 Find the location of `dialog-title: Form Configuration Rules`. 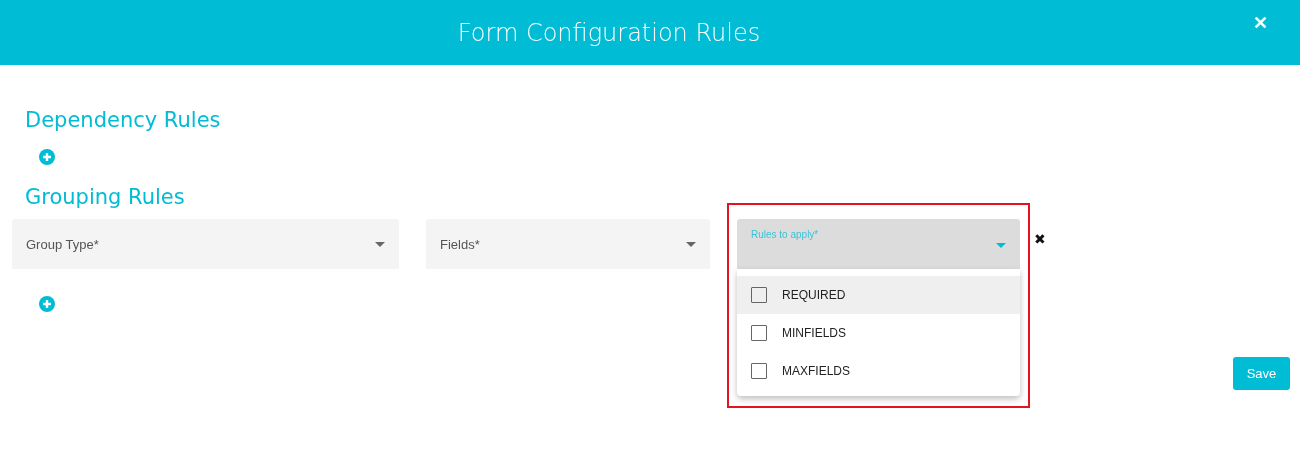

dialog-title: Form Configuration Rules is located at coordinates (609, 32).